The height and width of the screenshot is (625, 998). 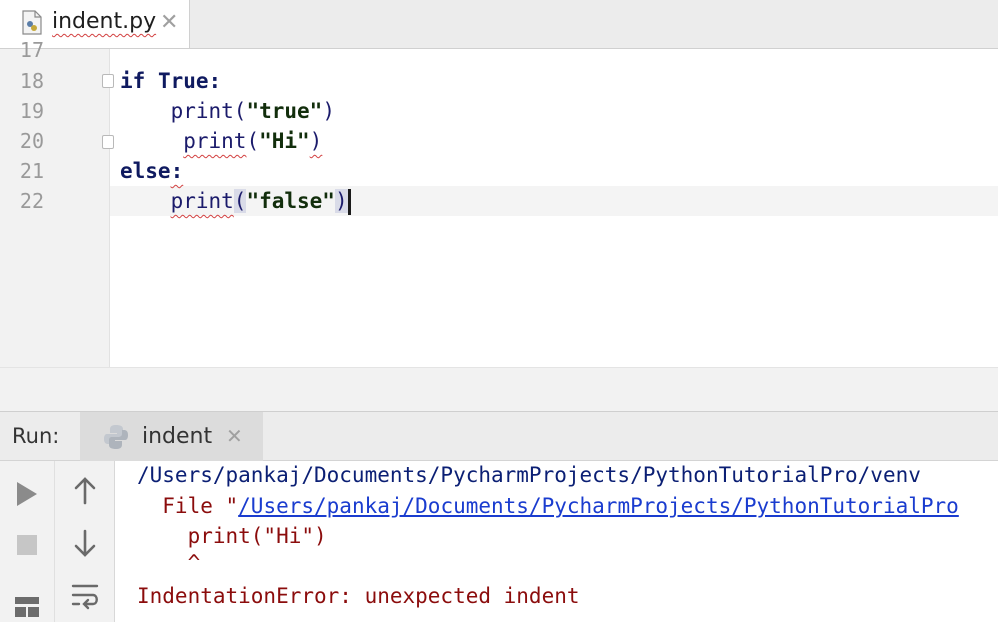 What do you see at coordinates (284, 111) in the screenshot?
I see `string-literal: "true"` at bounding box center [284, 111].